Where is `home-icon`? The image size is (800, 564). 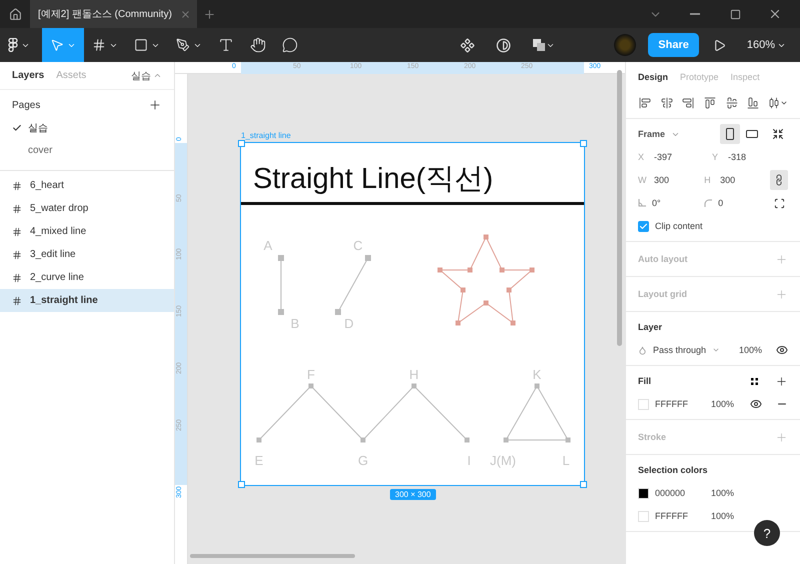 home-icon is located at coordinates (15, 14).